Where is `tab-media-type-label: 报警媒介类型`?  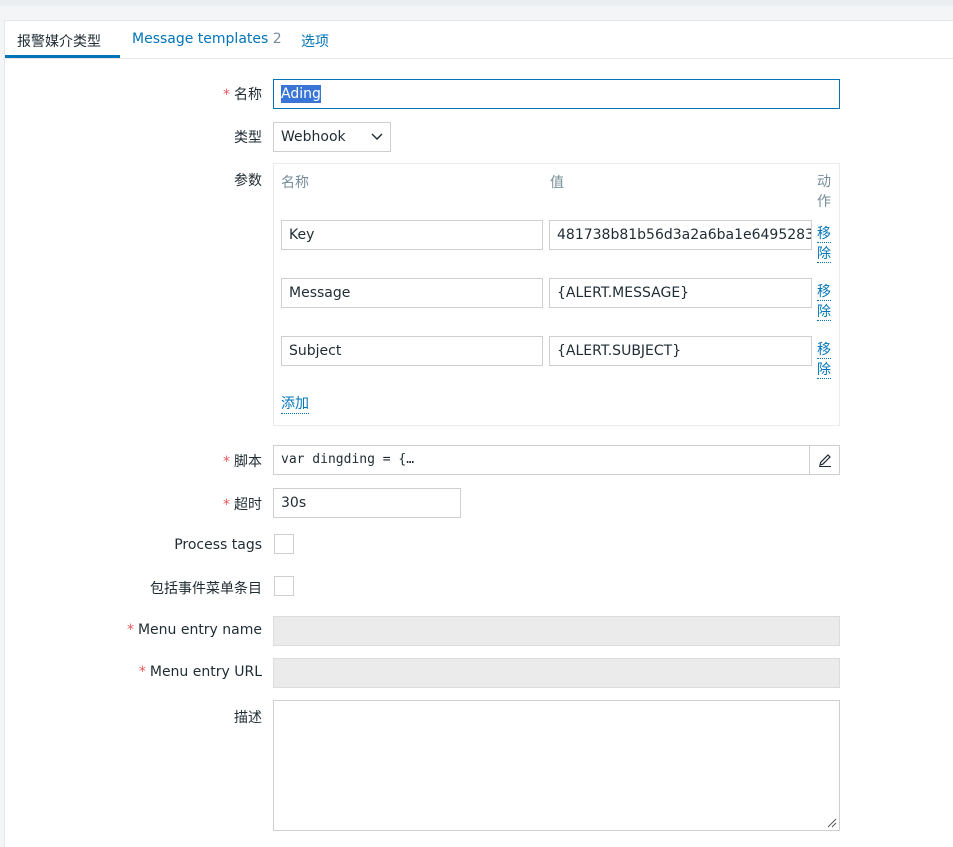 tab-media-type-label: 报警媒介类型 is located at coordinates (59, 42).